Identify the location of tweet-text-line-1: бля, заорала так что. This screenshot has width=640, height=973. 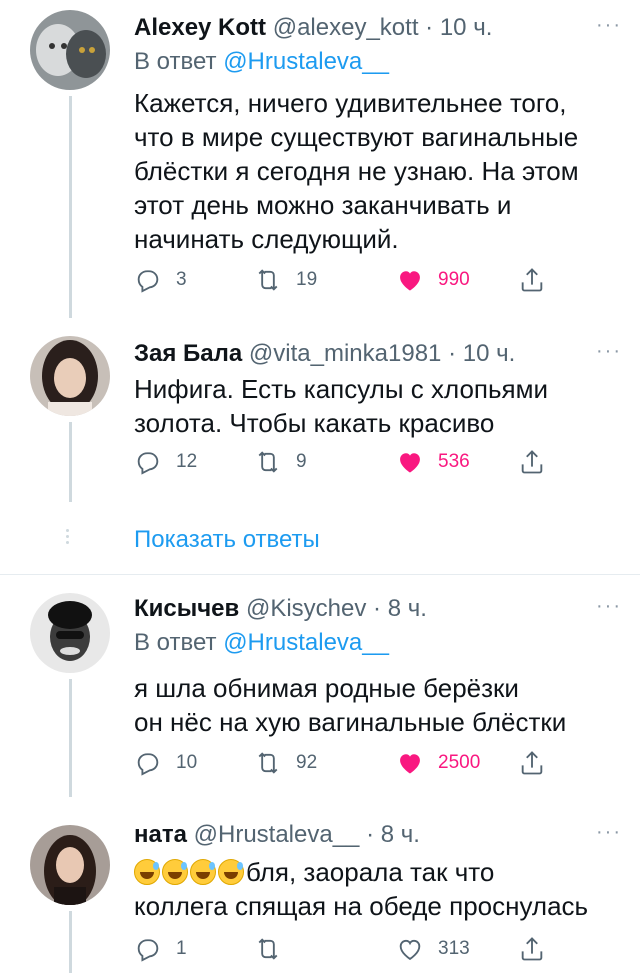
(370, 872).